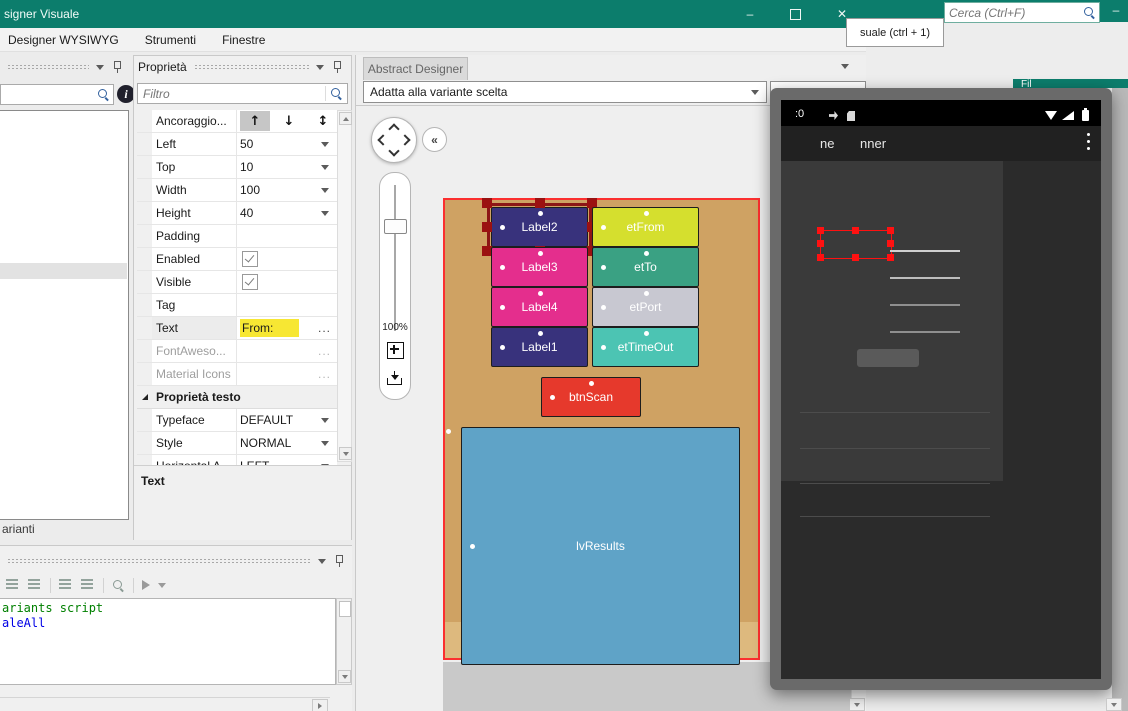 The image size is (1128, 711). I want to click on property-value: ↑ ↓ ↕, so click(289, 121).